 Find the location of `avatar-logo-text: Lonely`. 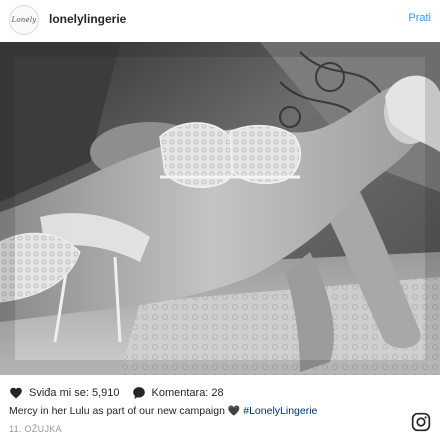

avatar-logo-text: Lonely is located at coordinates (24, 20).